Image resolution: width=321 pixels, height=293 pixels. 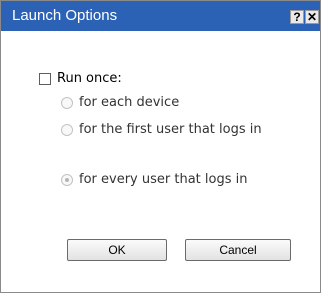 What do you see at coordinates (312, 17) in the screenshot?
I see `close-button: ✕` at bounding box center [312, 17].